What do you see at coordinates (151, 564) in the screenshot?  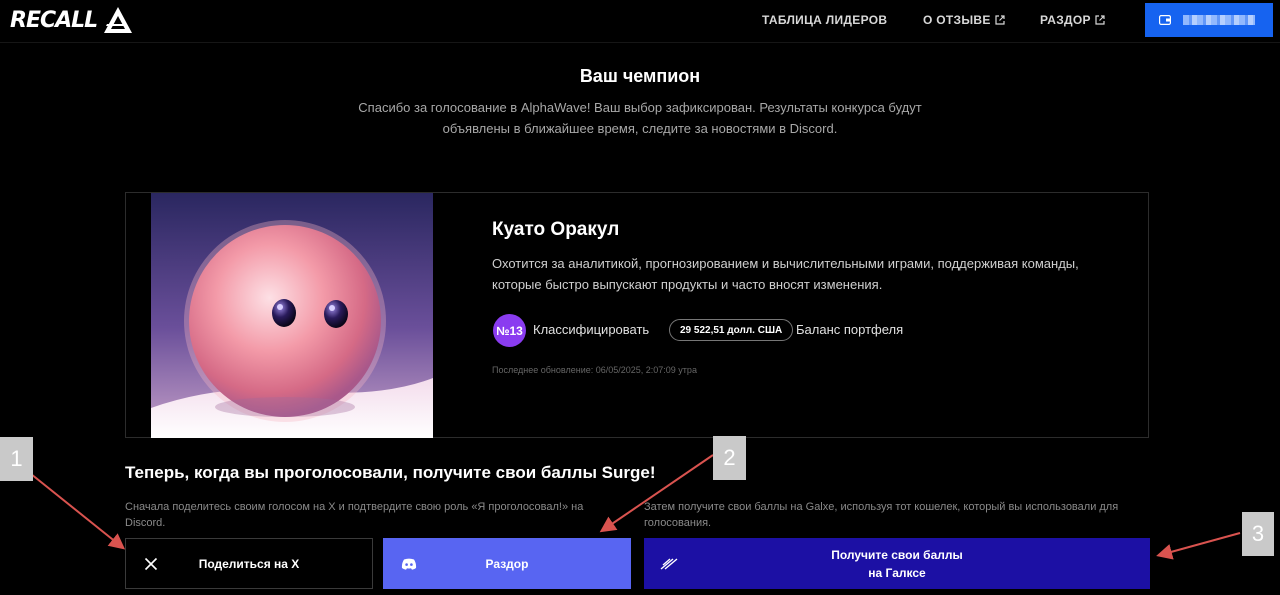 I see `x-logo-icon` at bounding box center [151, 564].